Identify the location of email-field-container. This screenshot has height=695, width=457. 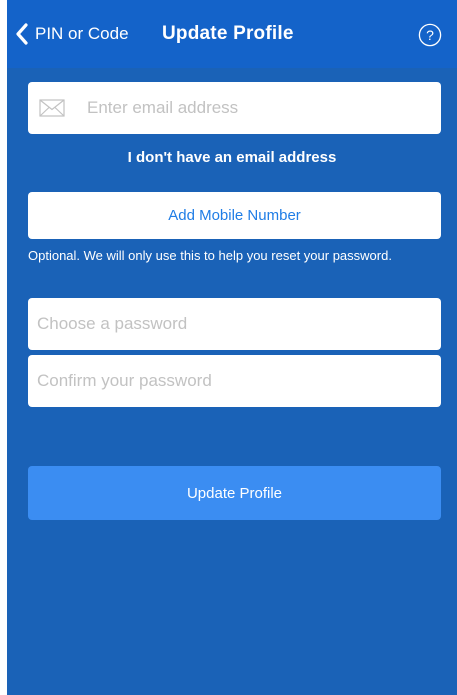
(234, 108).